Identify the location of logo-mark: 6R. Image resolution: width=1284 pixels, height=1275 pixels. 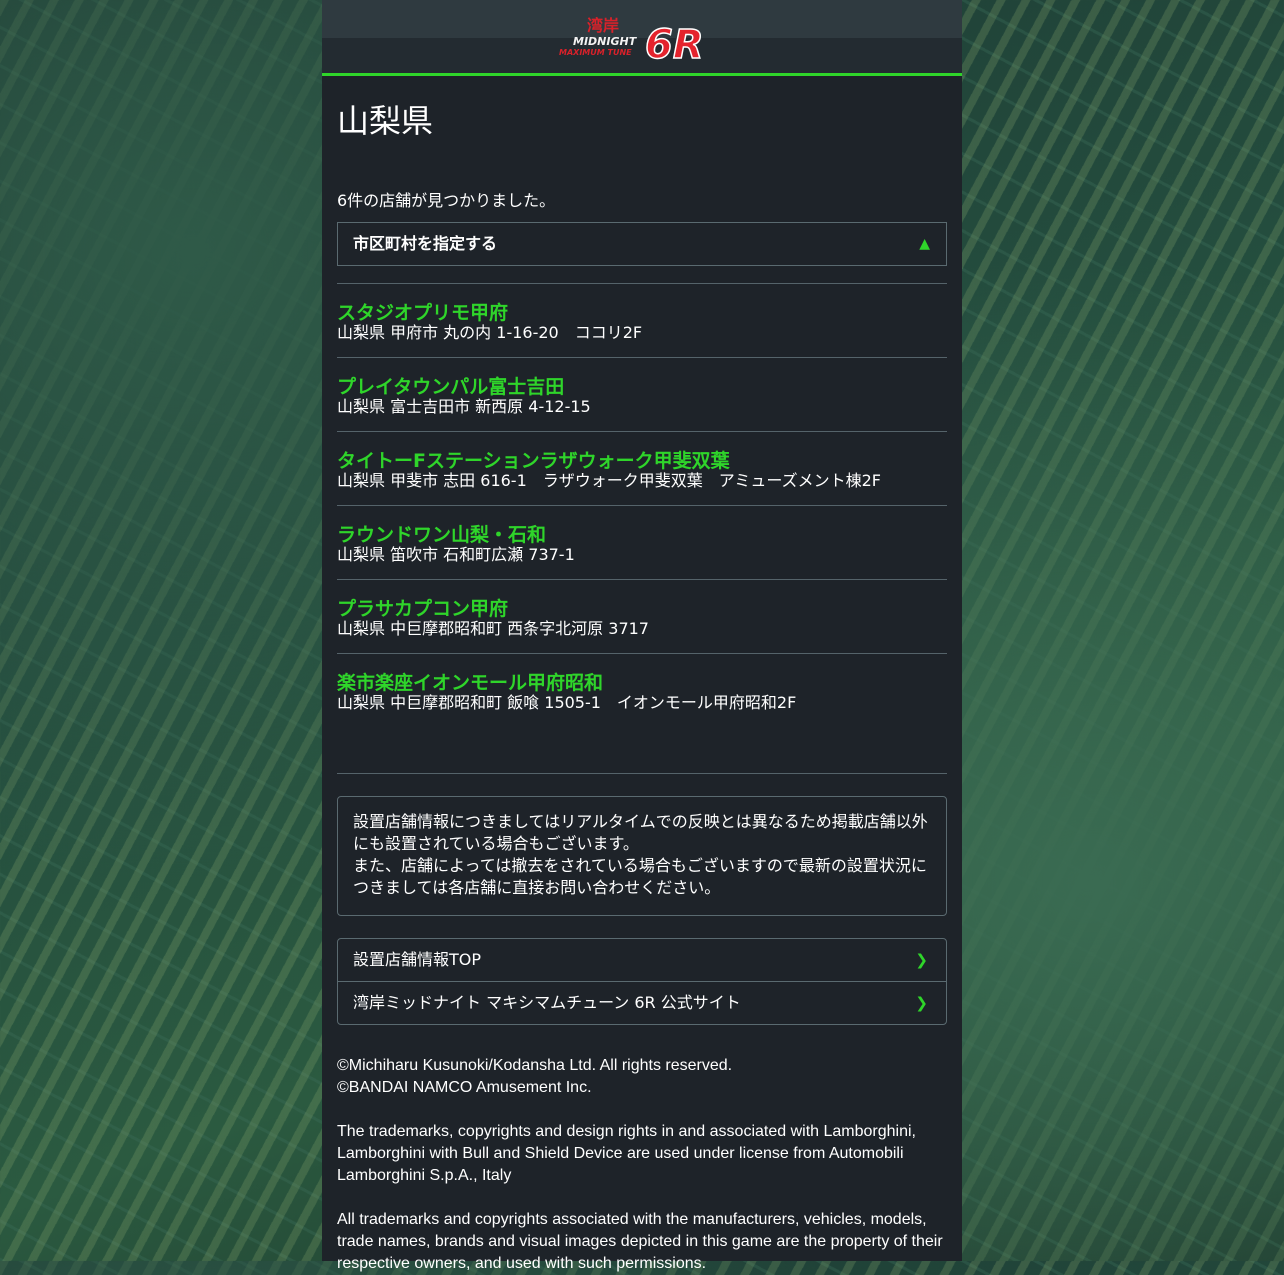
(674, 42).